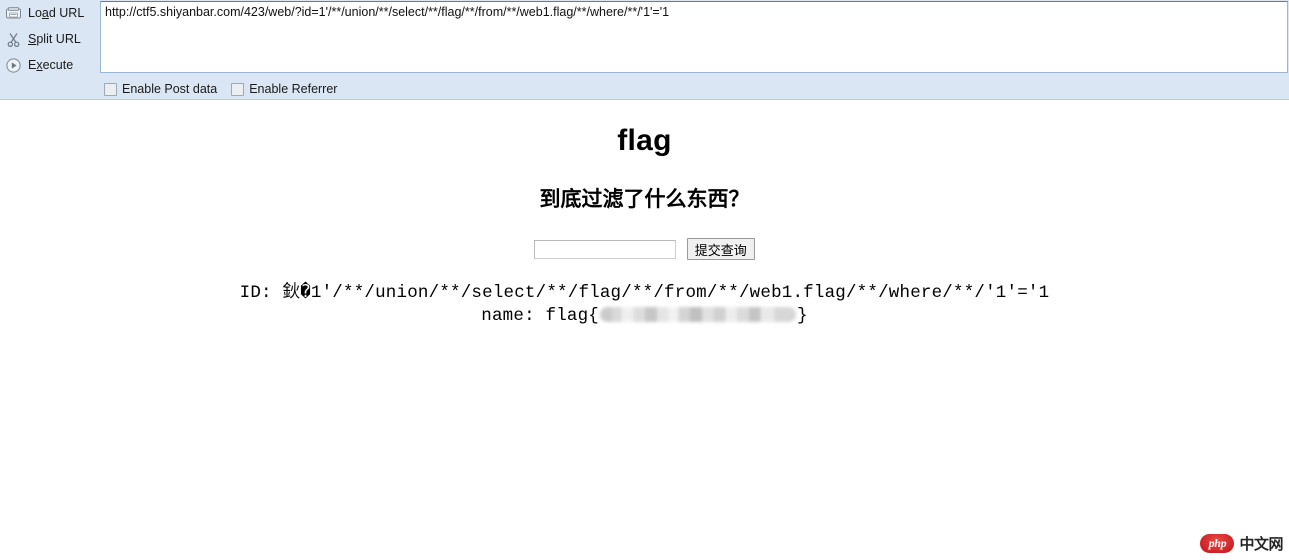  What do you see at coordinates (540, 316) in the screenshot?
I see `result-name-prefix: name: flag{` at bounding box center [540, 316].